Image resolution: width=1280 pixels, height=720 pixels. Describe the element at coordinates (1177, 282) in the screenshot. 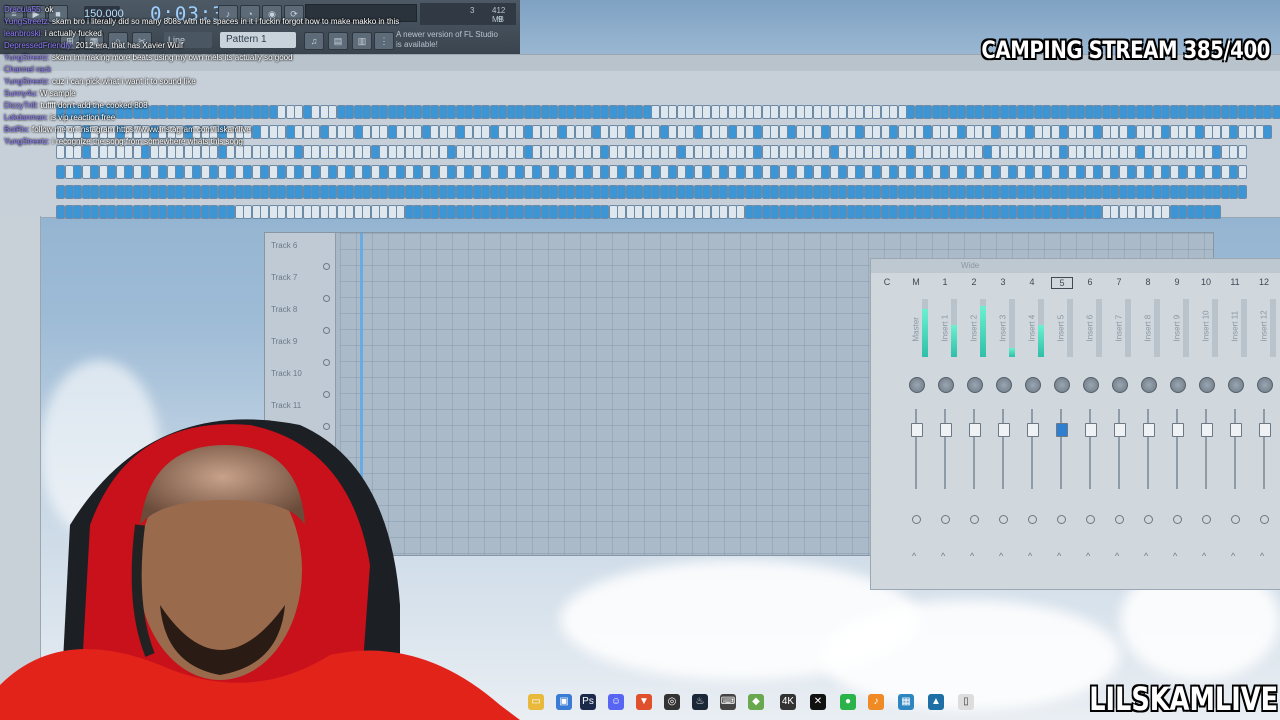

I see `mixer-channel-number: 9` at that location.